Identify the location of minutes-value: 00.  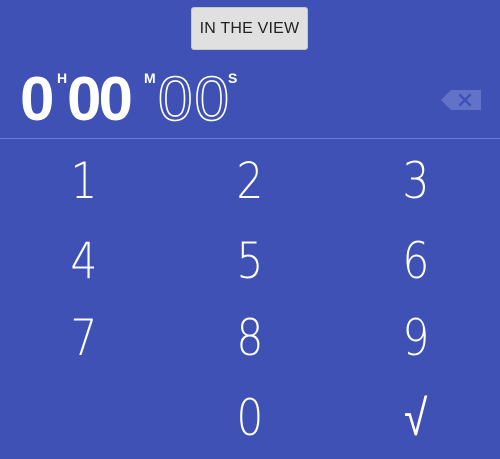
(100, 99).